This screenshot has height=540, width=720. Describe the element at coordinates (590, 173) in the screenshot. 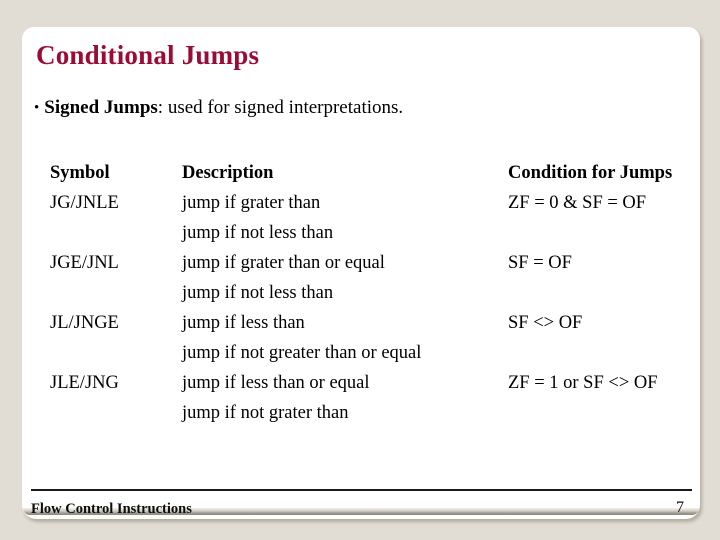

I see `column-header-condition: Condition for Jumps` at that location.